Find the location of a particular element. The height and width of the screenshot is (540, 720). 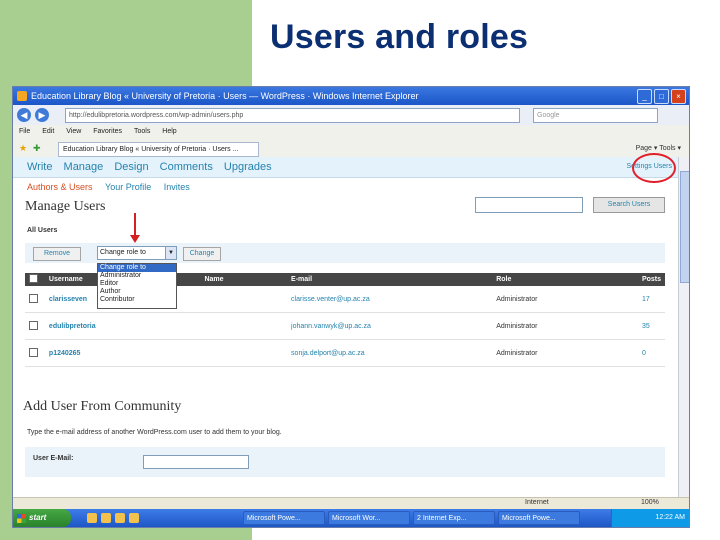

user-posts: 35 is located at coordinates (651, 326).